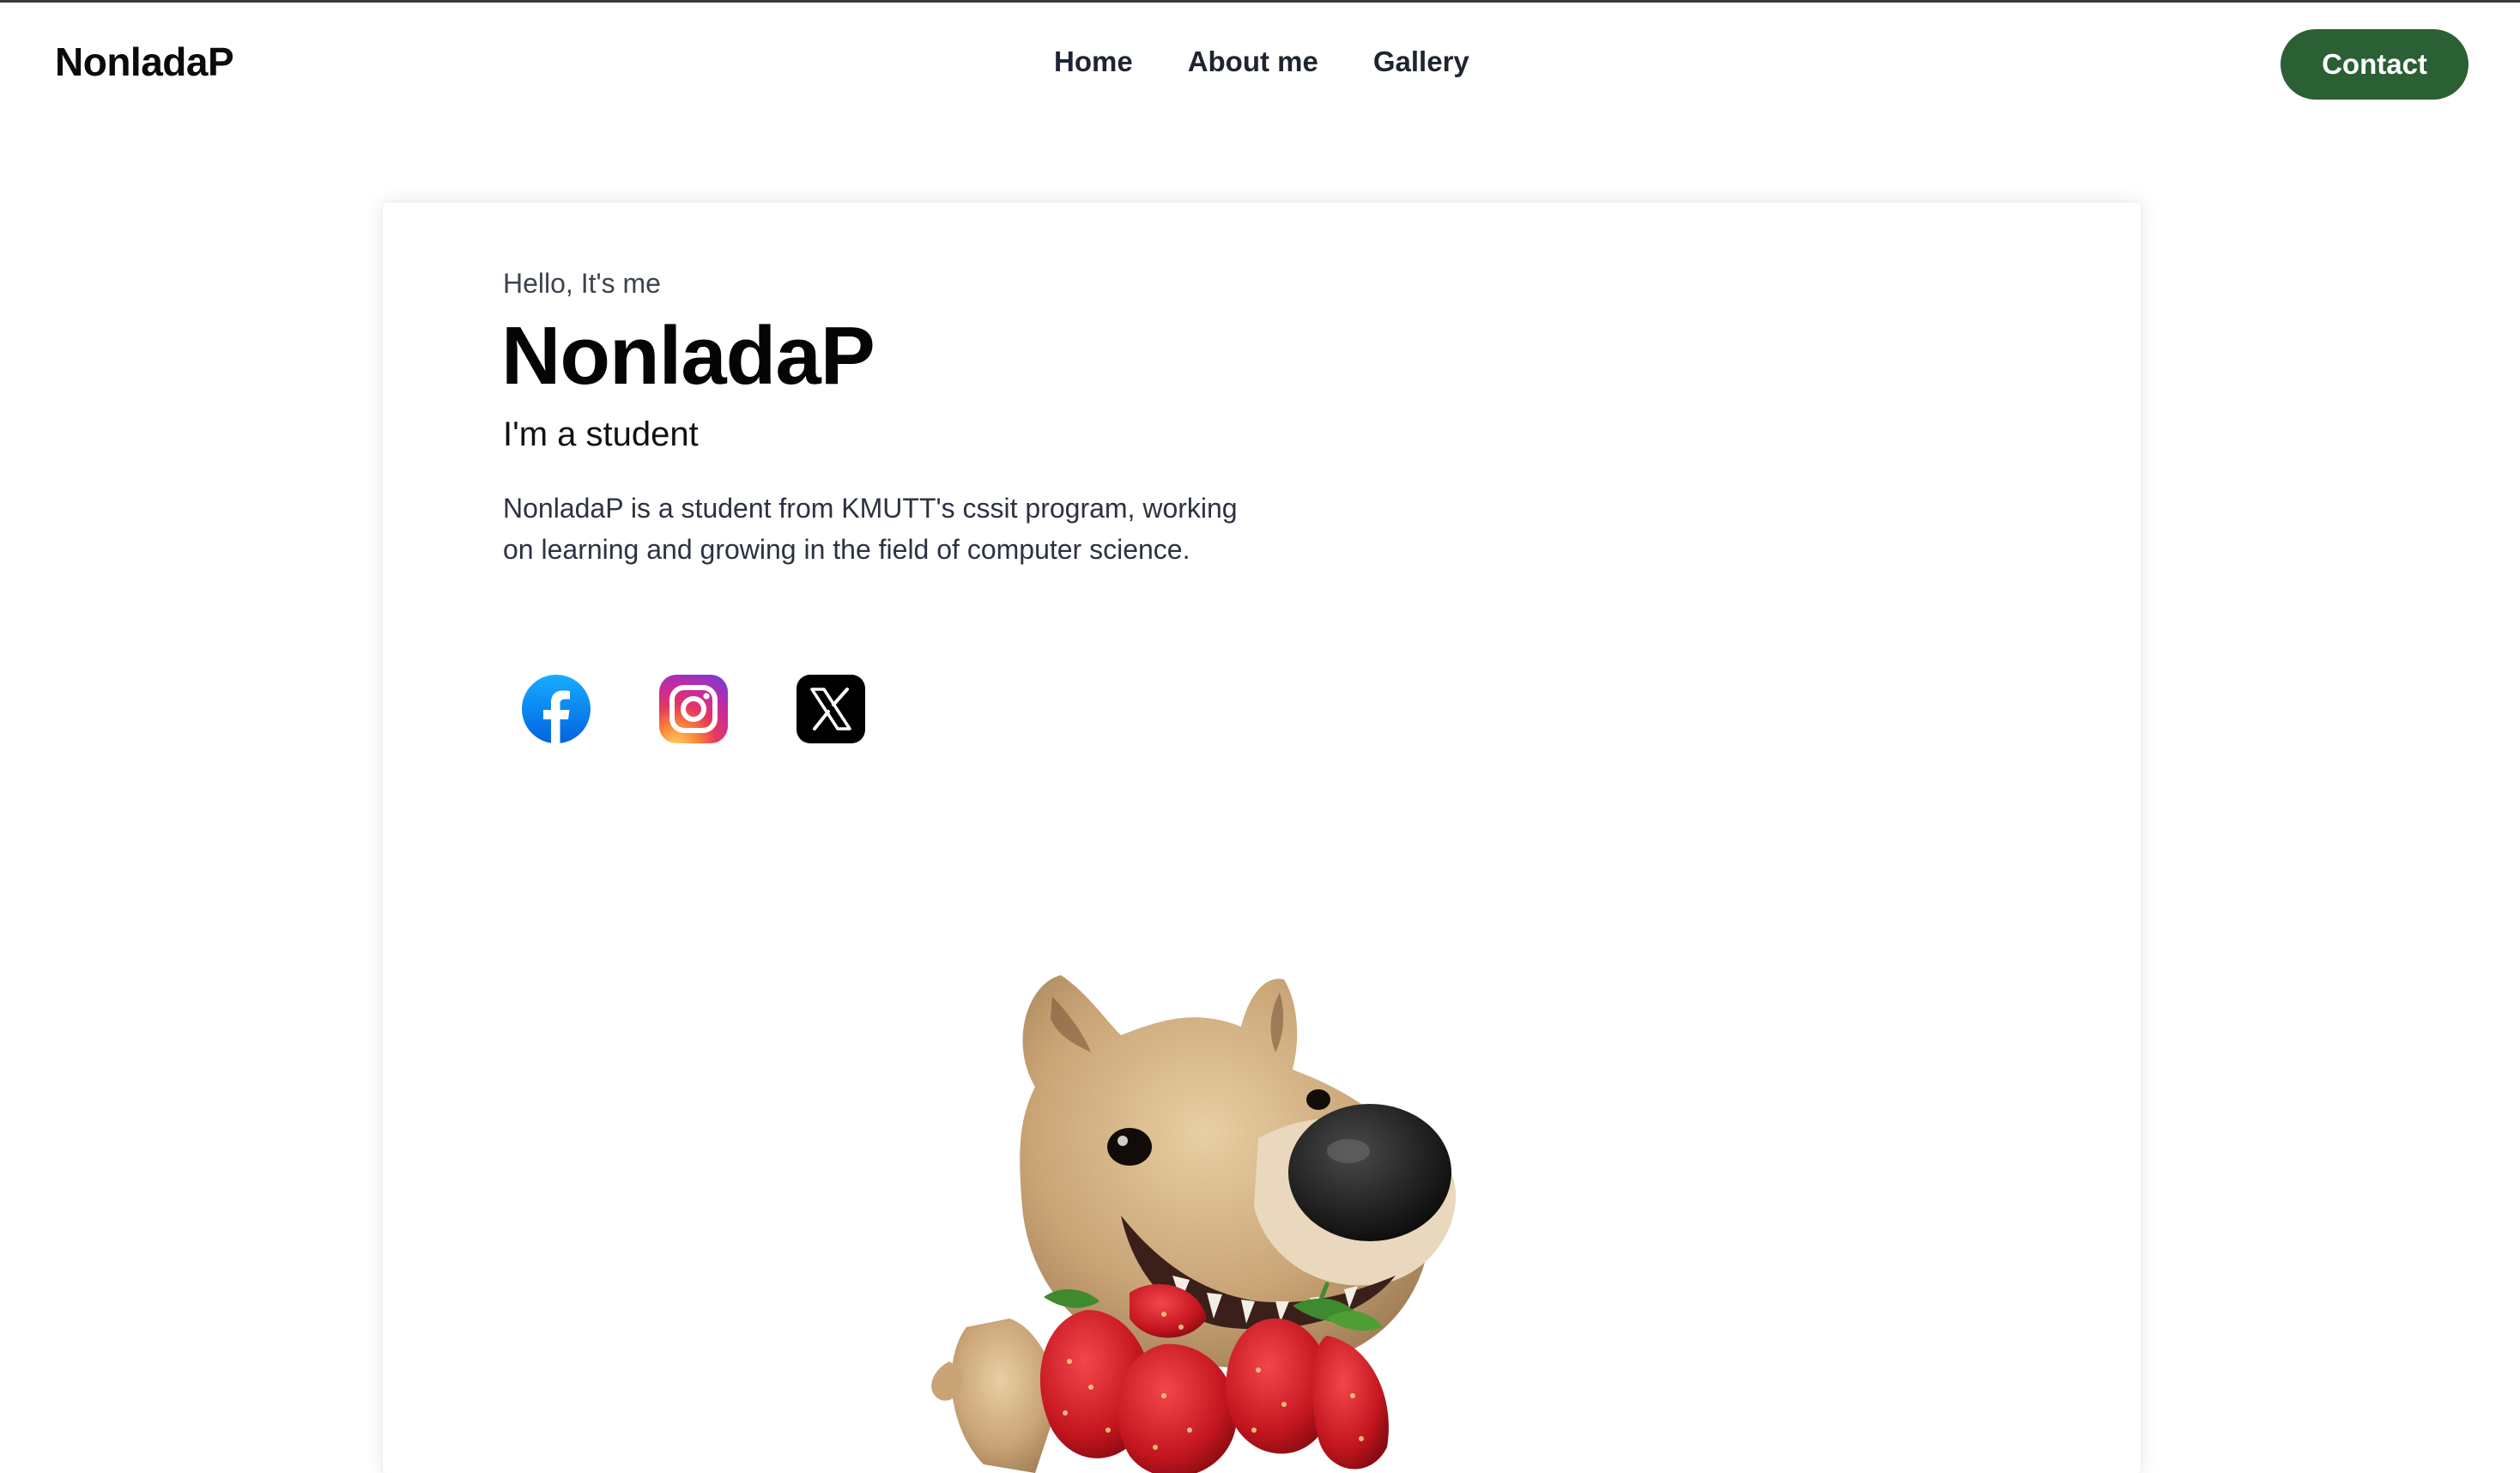 Image resolution: width=2520 pixels, height=1473 pixels. I want to click on dog-with-strawberries-image, so click(1194, 1224).